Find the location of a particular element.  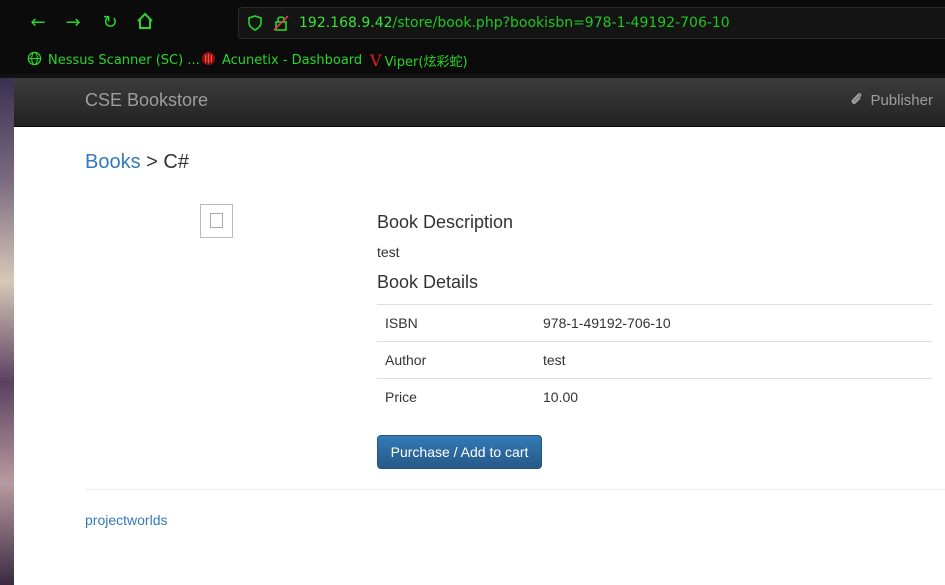

detail-key: ISBN is located at coordinates (456, 323).